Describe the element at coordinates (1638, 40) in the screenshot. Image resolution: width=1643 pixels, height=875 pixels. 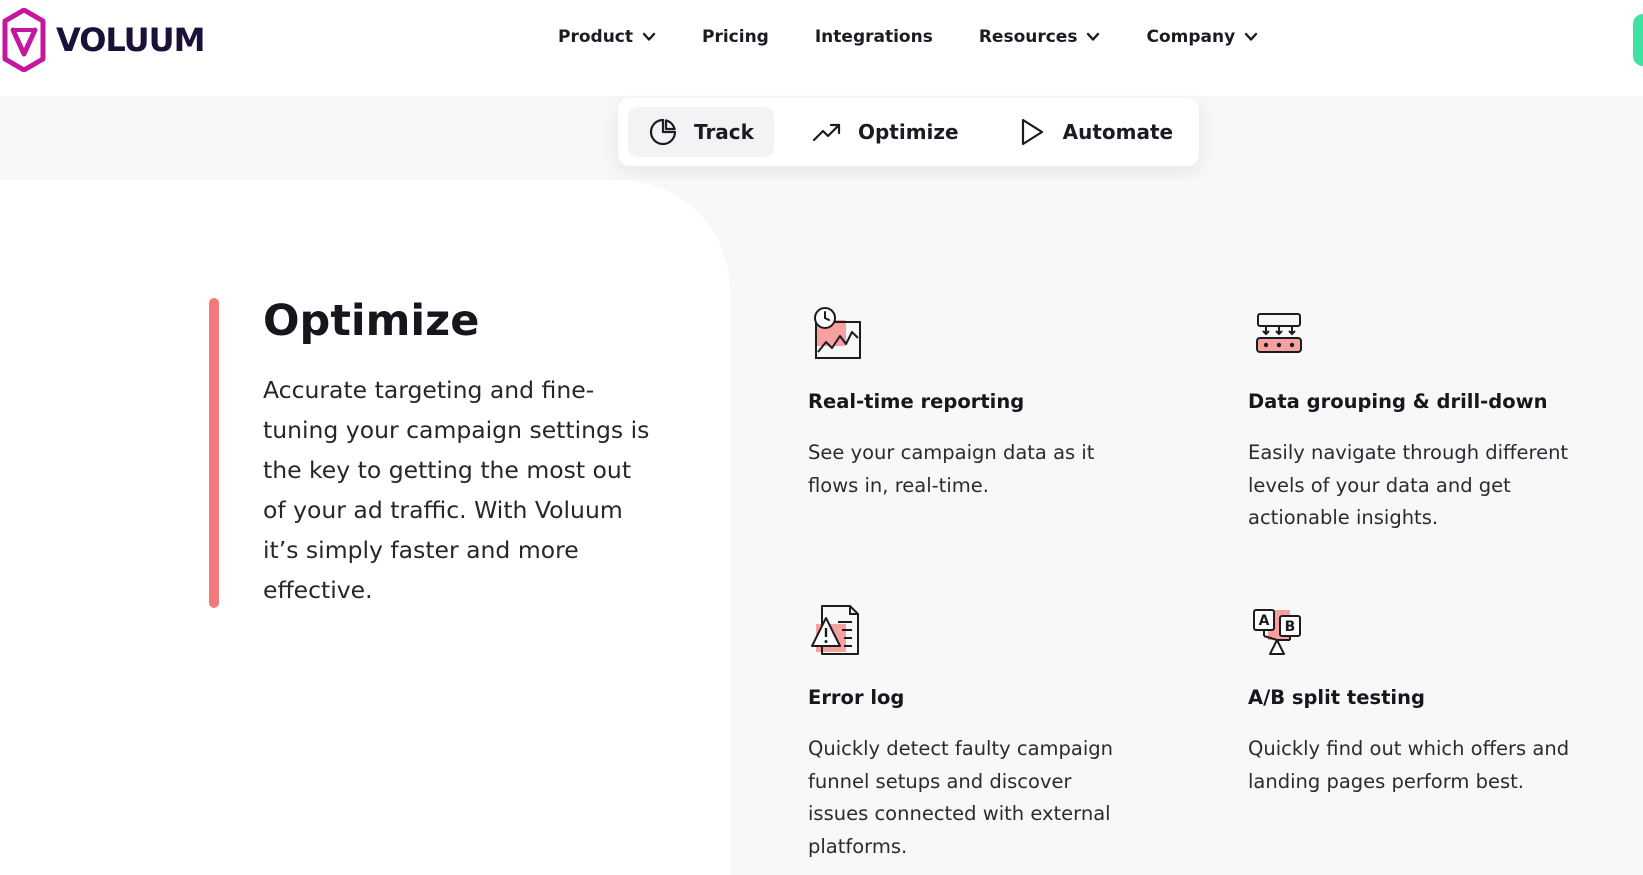
I see `cta-button-edge` at that location.